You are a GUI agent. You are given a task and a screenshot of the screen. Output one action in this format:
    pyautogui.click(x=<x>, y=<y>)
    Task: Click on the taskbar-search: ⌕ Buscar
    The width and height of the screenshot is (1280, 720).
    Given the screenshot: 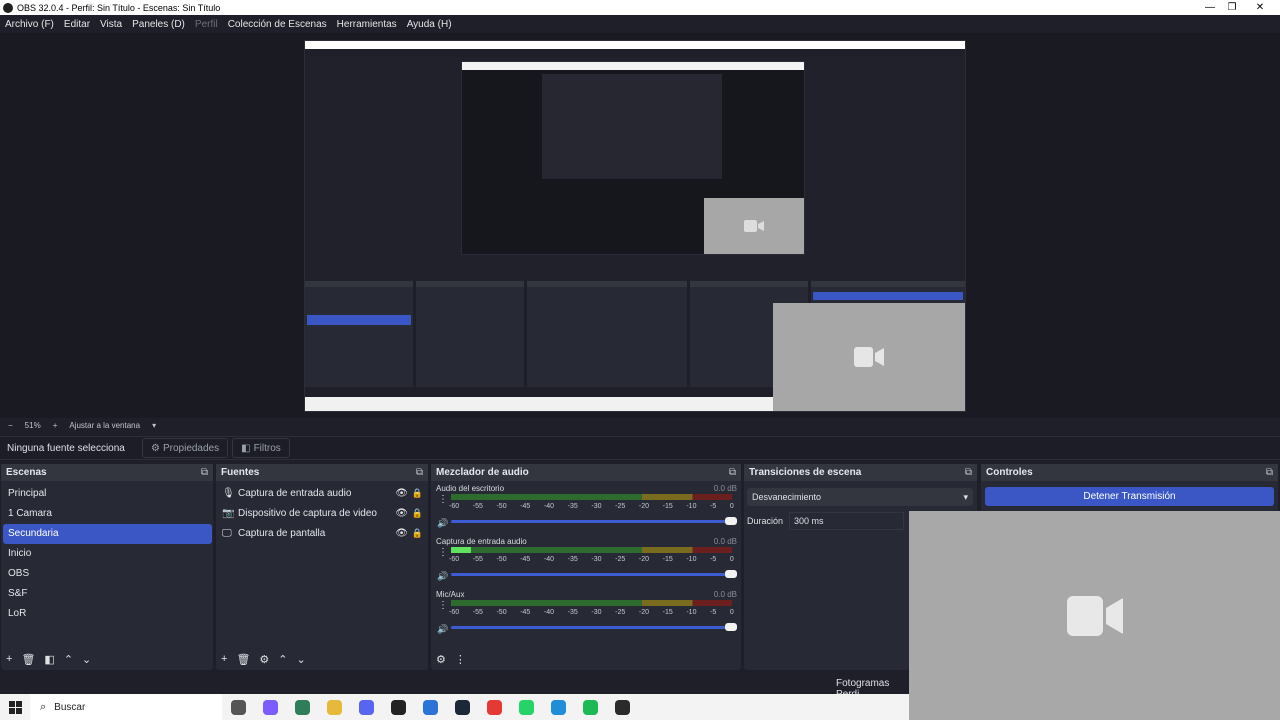 What is the action you would take?
    pyautogui.click(x=126, y=707)
    